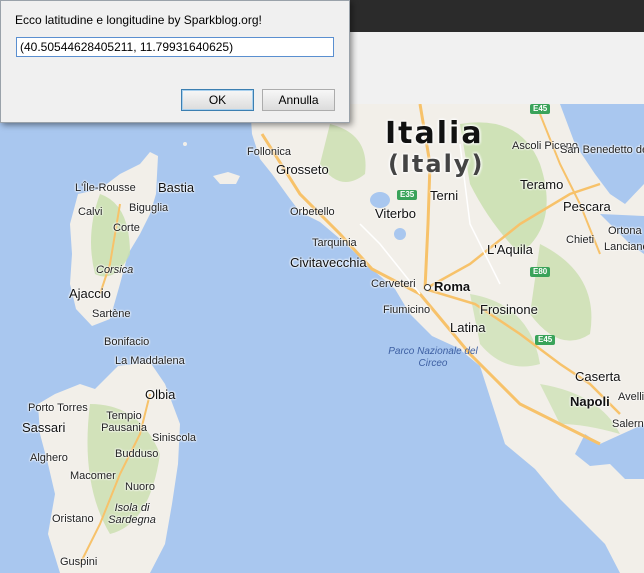  What do you see at coordinates (334, 243) in the screenshot?
I see `place-label: Tarquinia` at bounding box center [334, 243].